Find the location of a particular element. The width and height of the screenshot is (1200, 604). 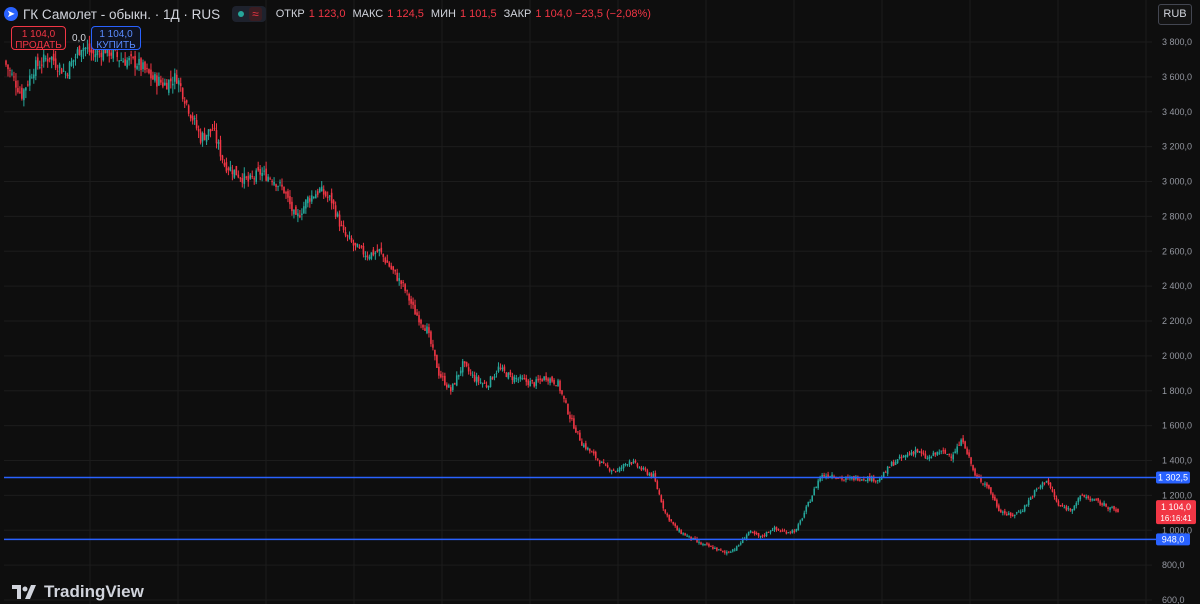

market-status: ≈ is located at coordinates (249, 14).